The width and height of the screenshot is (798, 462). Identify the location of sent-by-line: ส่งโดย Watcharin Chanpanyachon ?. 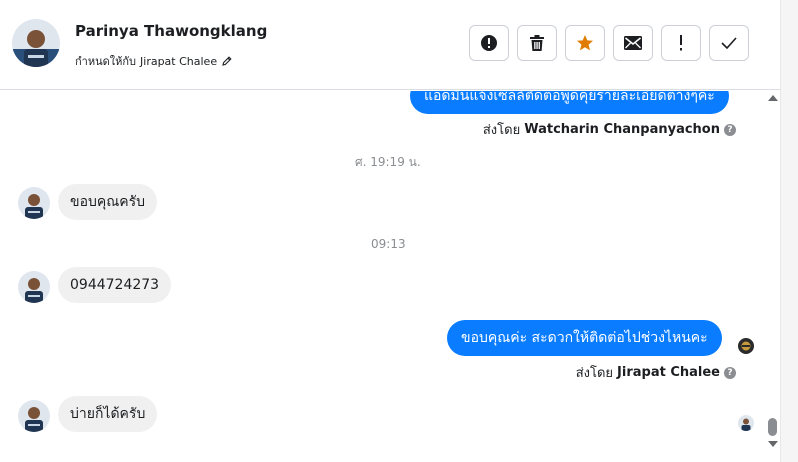
(609, 129).